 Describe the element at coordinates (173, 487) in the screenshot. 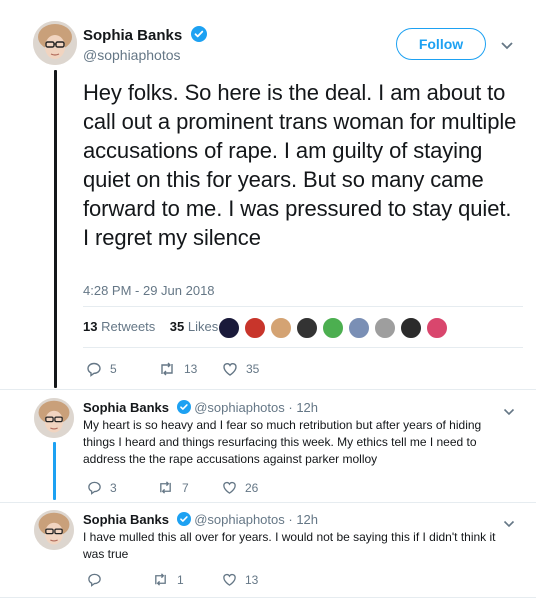

I see `retweet-action: 7` at that location.